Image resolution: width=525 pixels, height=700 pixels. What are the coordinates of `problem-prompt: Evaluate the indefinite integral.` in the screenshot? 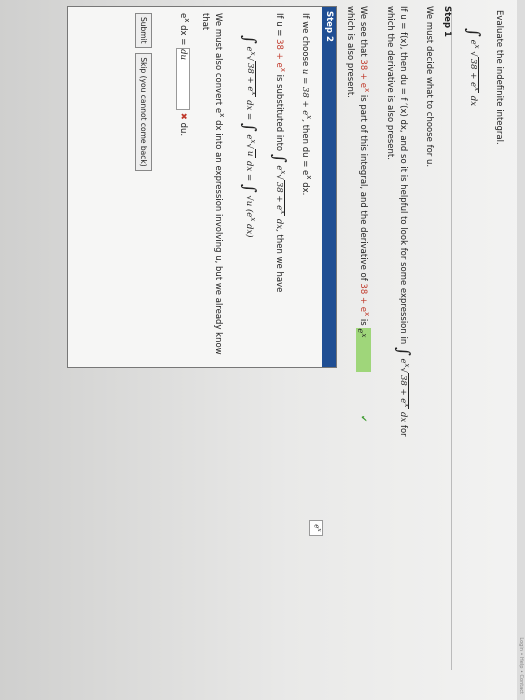 It's located at (499, 77).